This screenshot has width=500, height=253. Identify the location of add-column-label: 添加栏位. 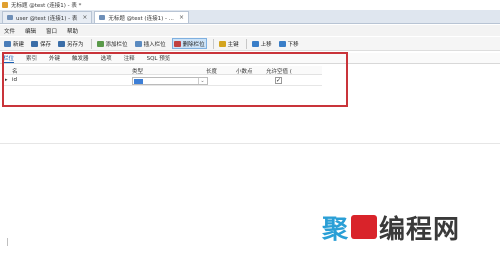
(116, 44).